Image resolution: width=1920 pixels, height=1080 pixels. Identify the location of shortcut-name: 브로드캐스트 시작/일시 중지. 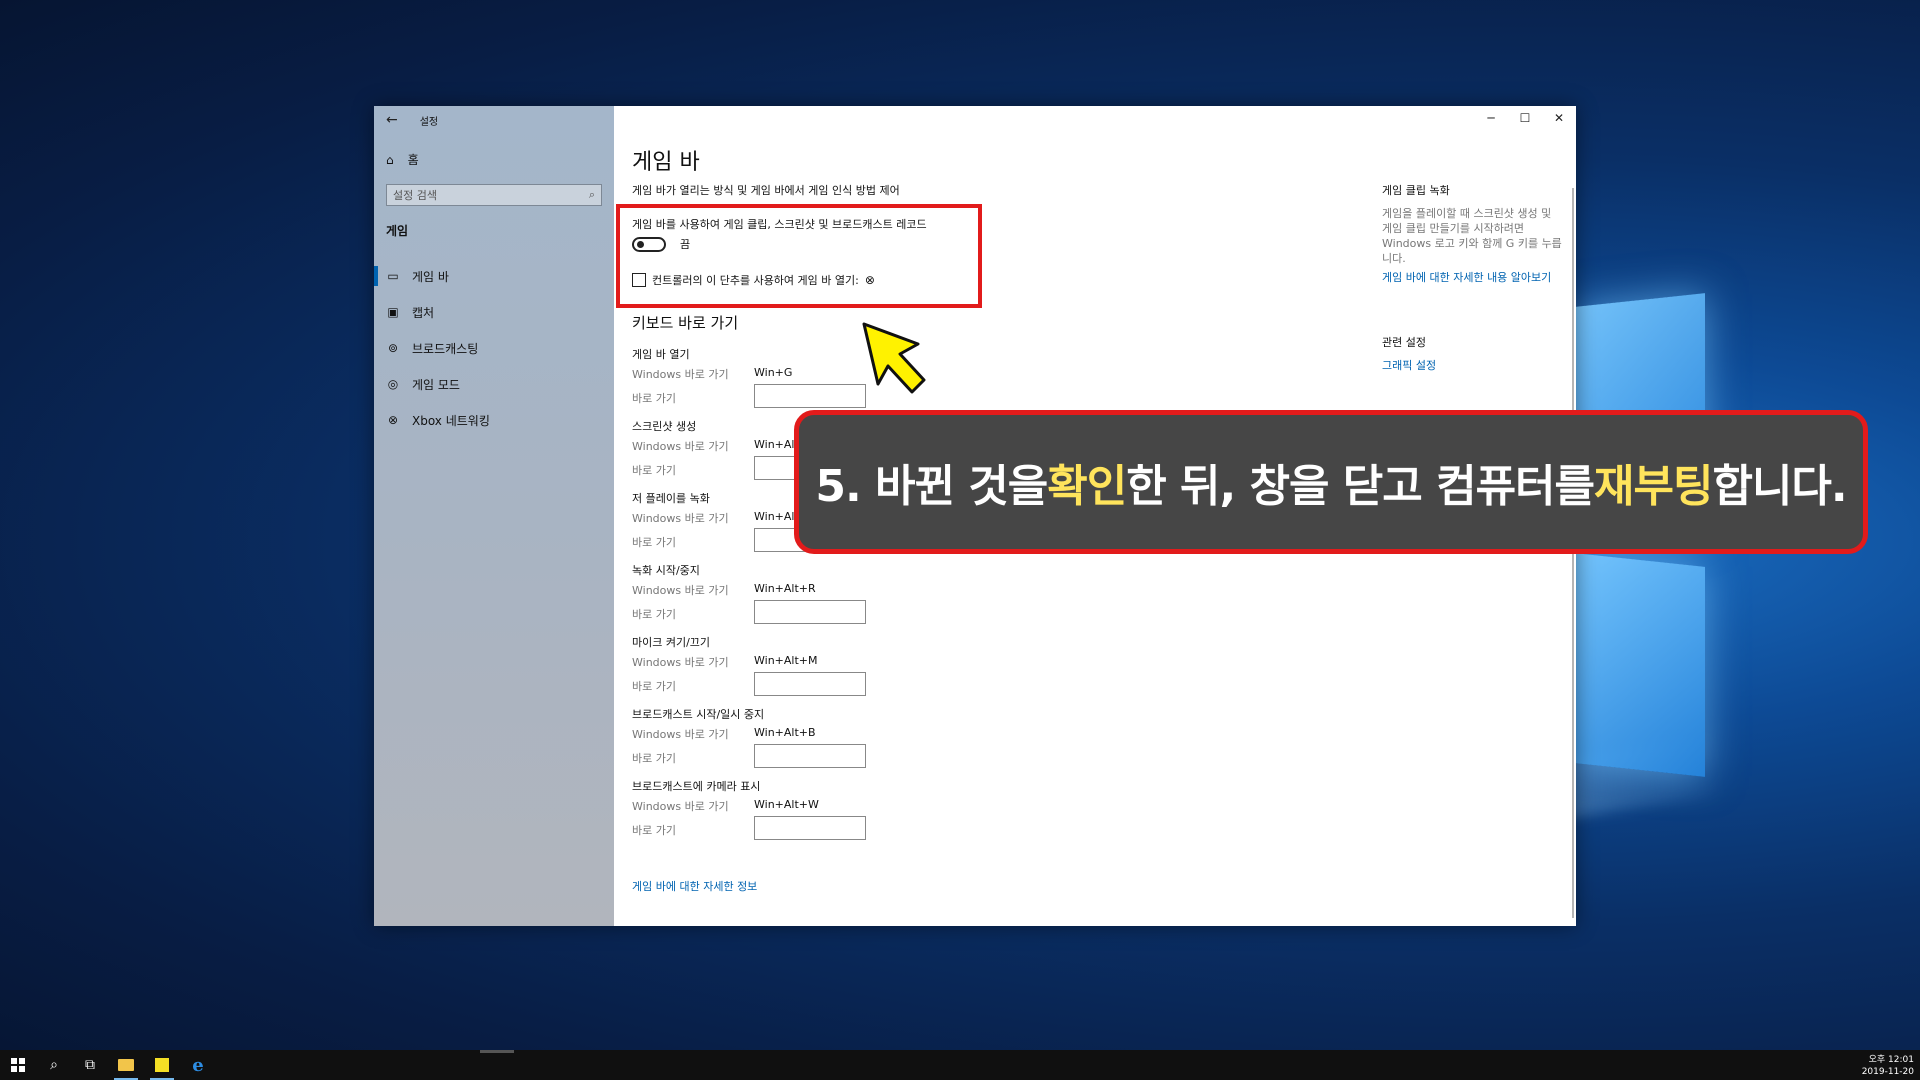
(698, 714).